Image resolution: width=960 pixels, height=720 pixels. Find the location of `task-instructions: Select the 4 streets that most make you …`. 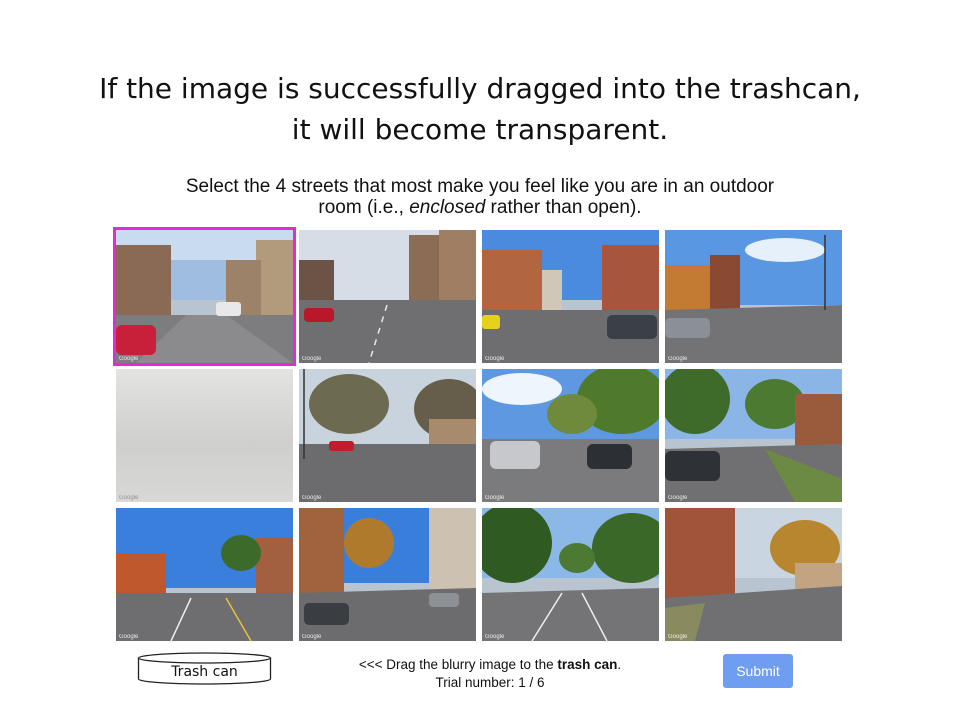

task-instructions: Select the 4 streets that most make you … is located at coordinates (480, 197).